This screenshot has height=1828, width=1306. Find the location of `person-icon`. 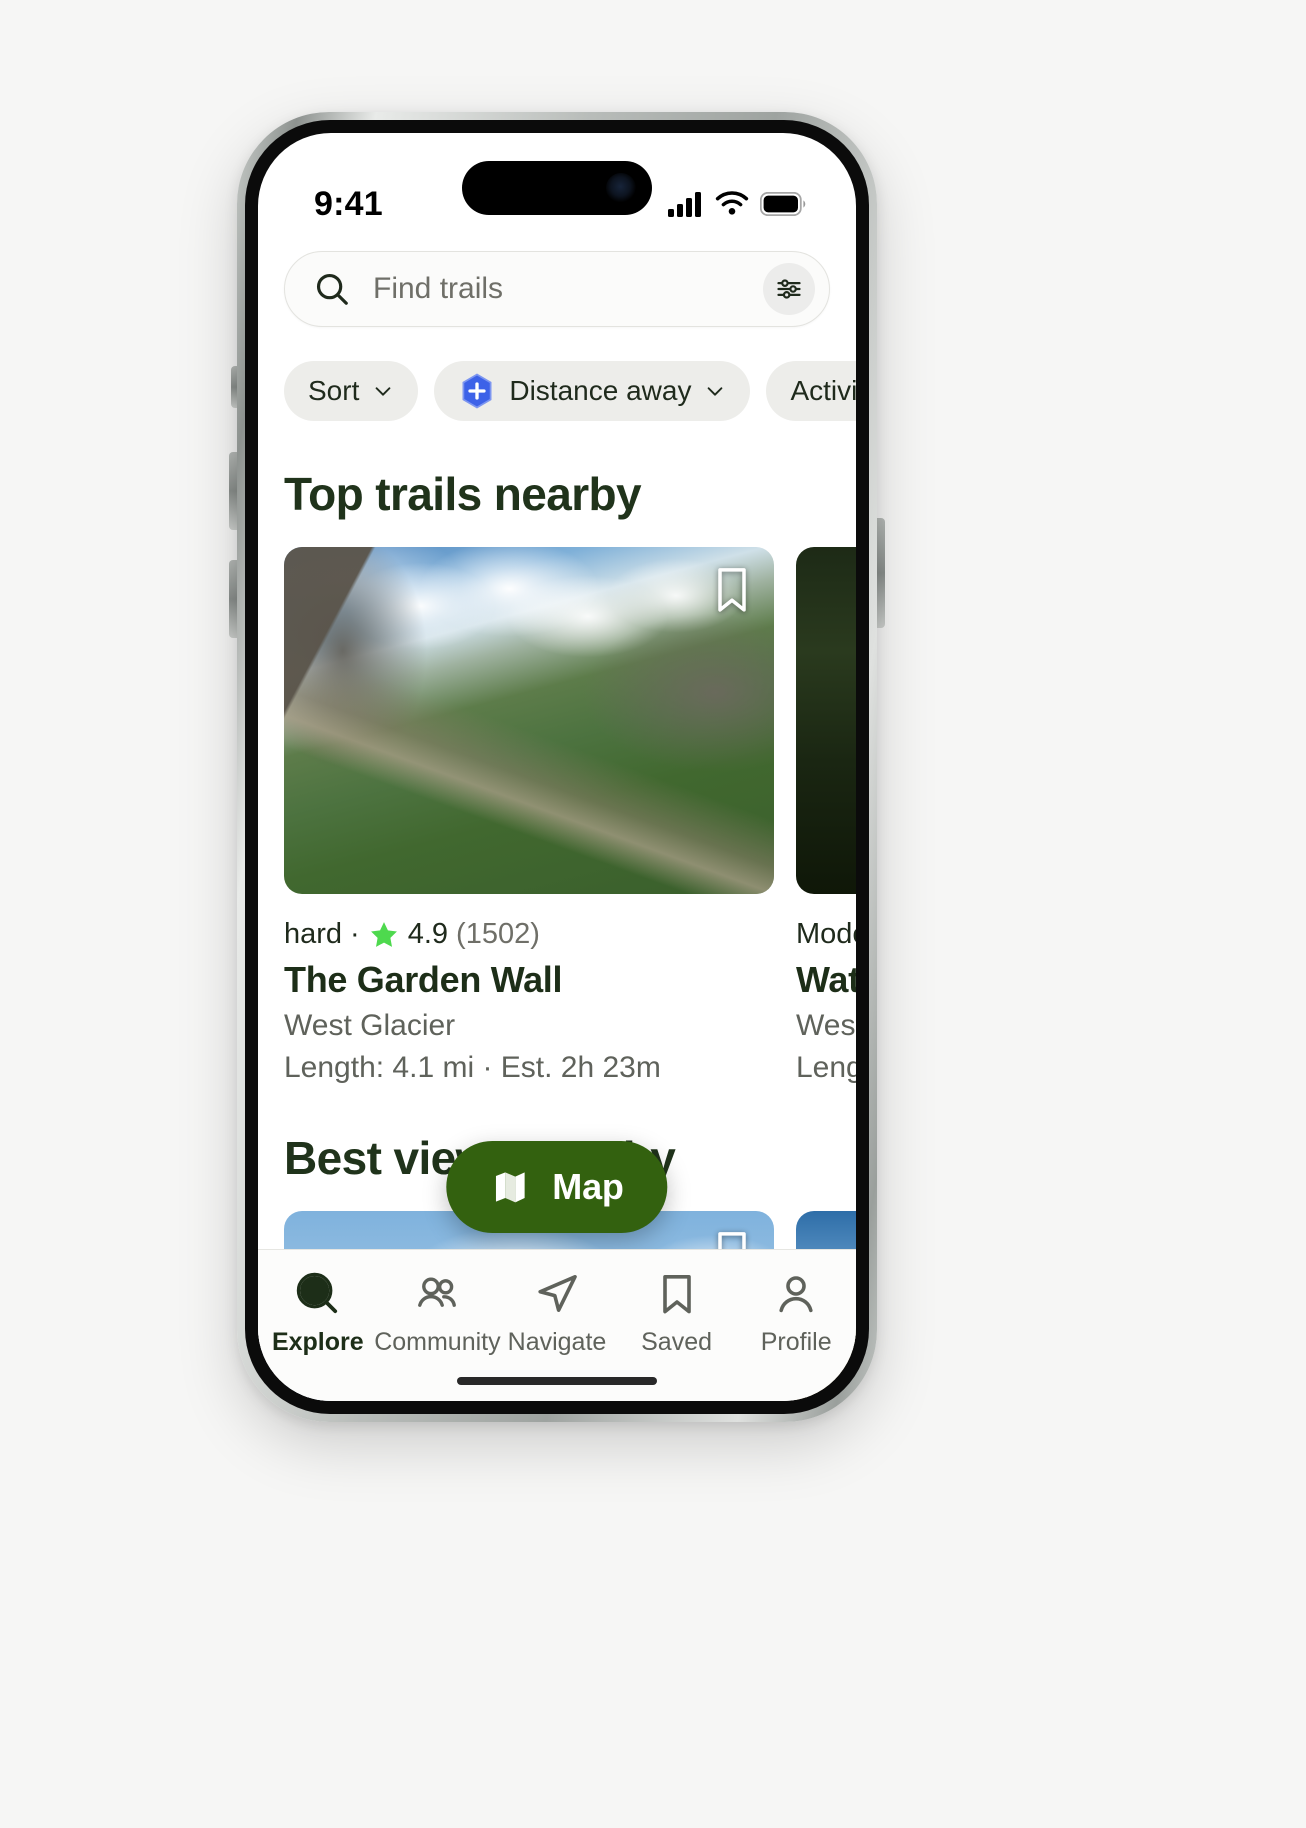

person-icon is located at coordinates (796, 1294).